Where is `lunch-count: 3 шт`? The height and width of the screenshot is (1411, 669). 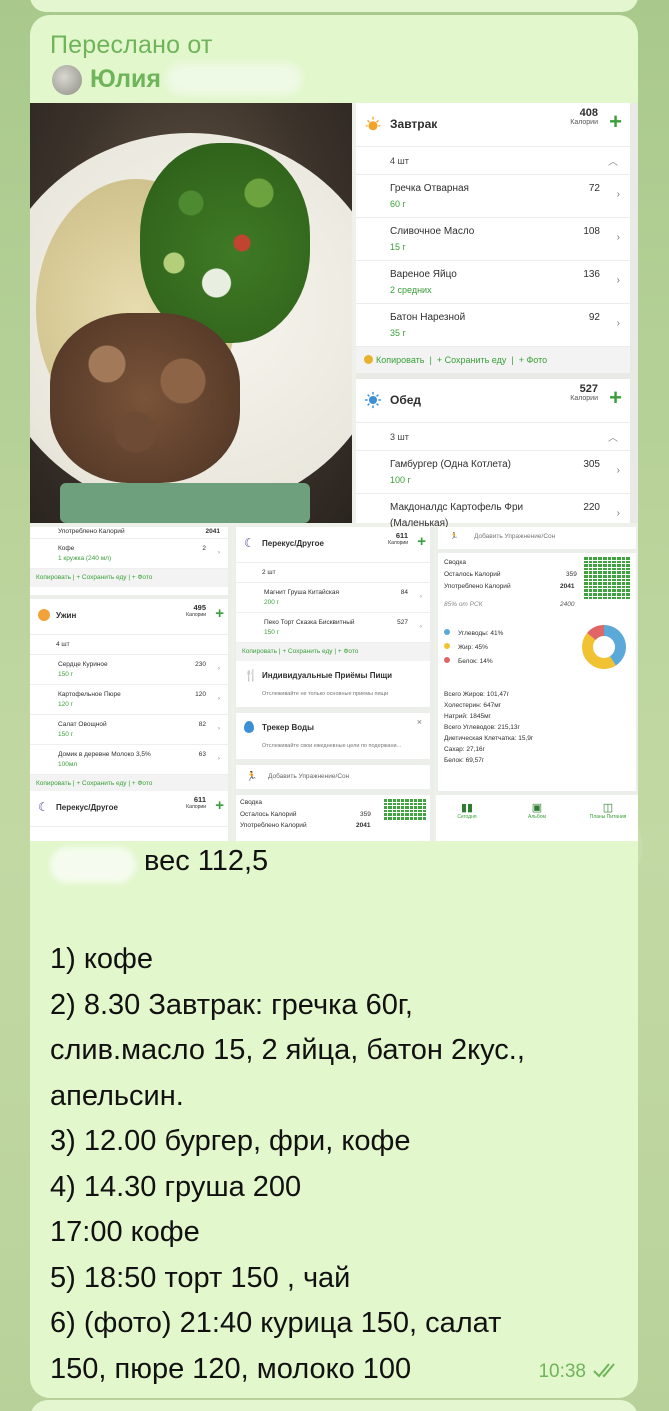 lunch-count: 3 шт is located at coordinates (399, 437).